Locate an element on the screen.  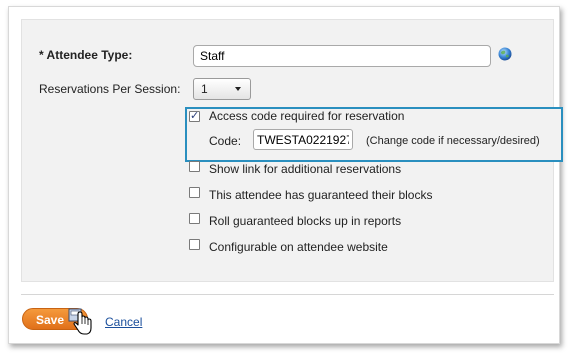
access-code-checkbox is located at coordinates (194, 115).